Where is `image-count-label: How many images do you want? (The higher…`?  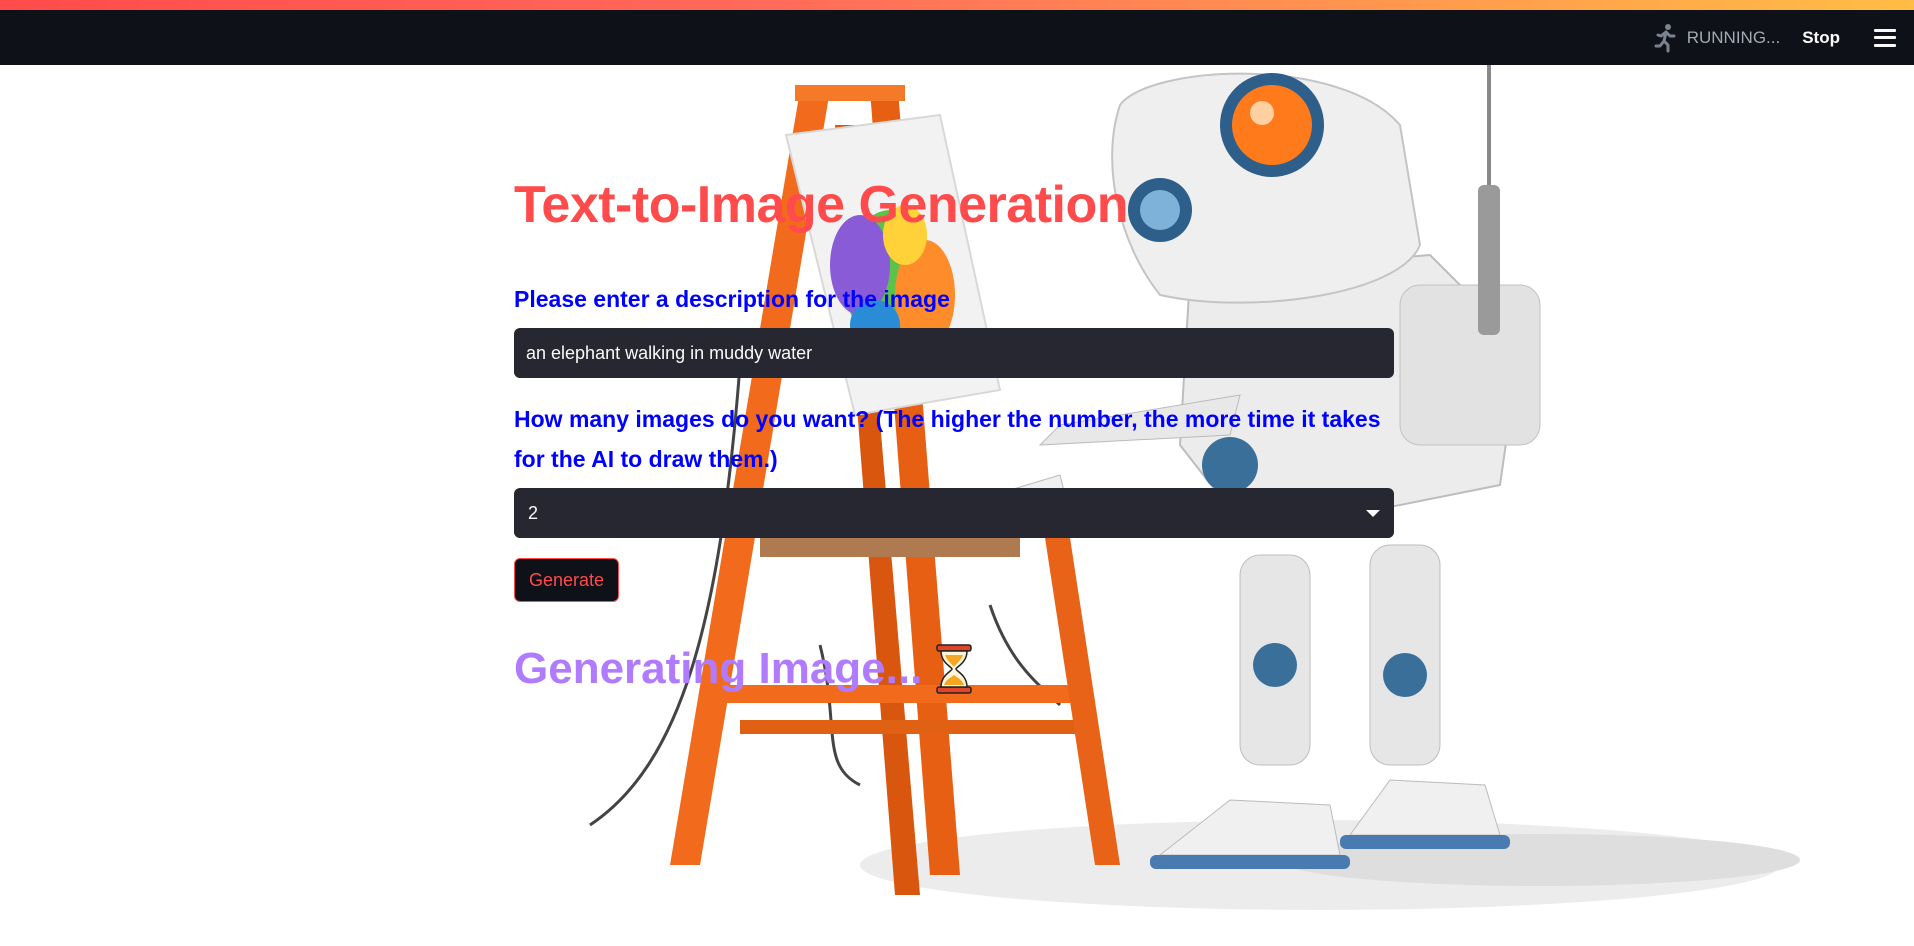
image-count-label: How many images do you want? (The higher… is located at coordinates (947, 439).